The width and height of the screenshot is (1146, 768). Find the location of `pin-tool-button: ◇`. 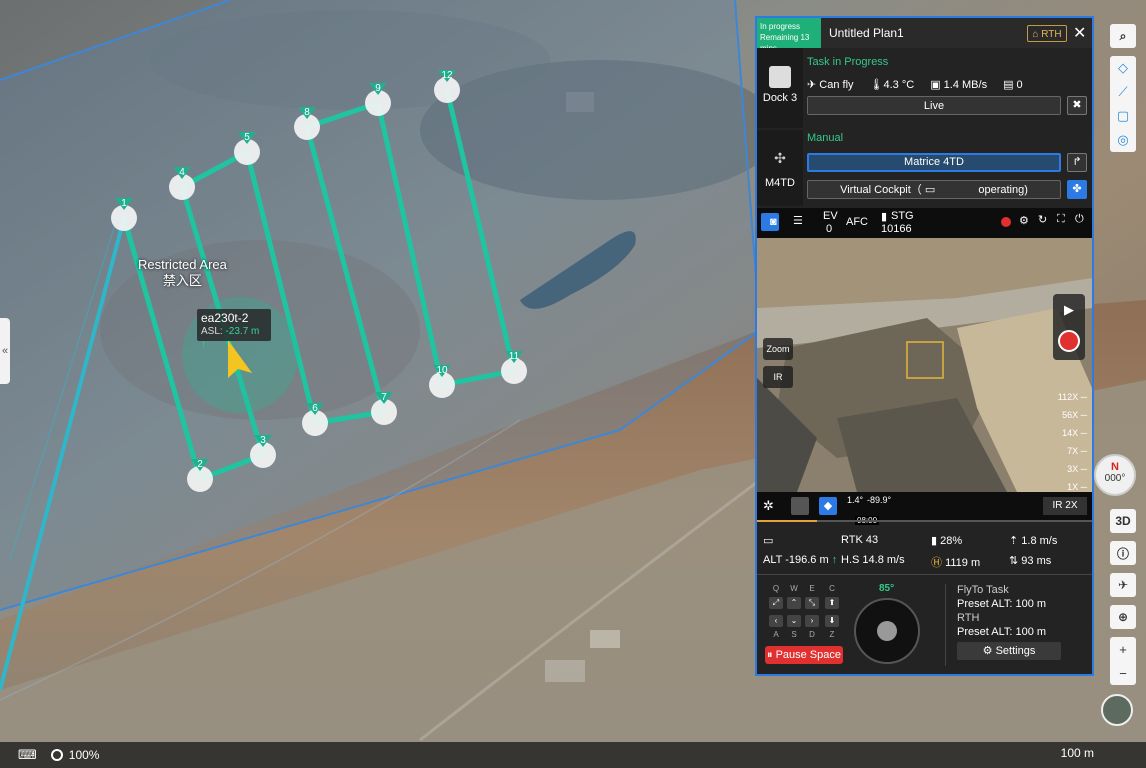

pin-tool-button: ◇ is located at coordinates (1123, 68).